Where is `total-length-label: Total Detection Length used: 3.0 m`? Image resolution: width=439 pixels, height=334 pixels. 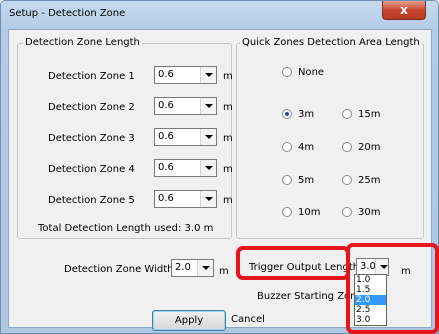
total-length-label: Total Detection Length used: 3.0 m is located at coordinates (126, 228).